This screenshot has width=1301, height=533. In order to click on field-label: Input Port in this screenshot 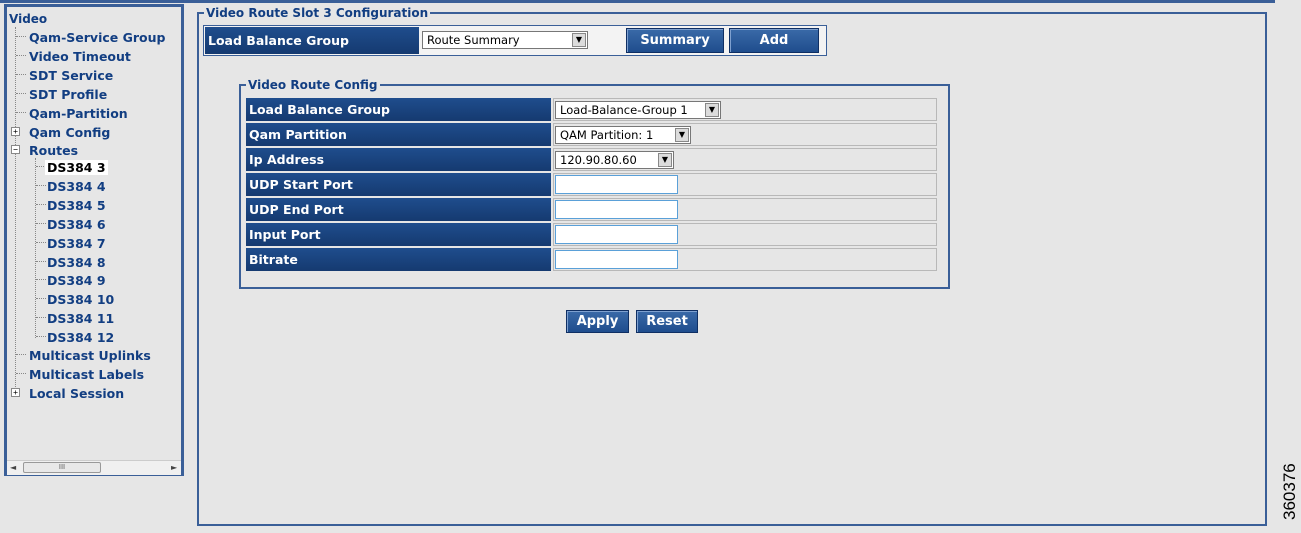, I will do `click(398, 234)`.